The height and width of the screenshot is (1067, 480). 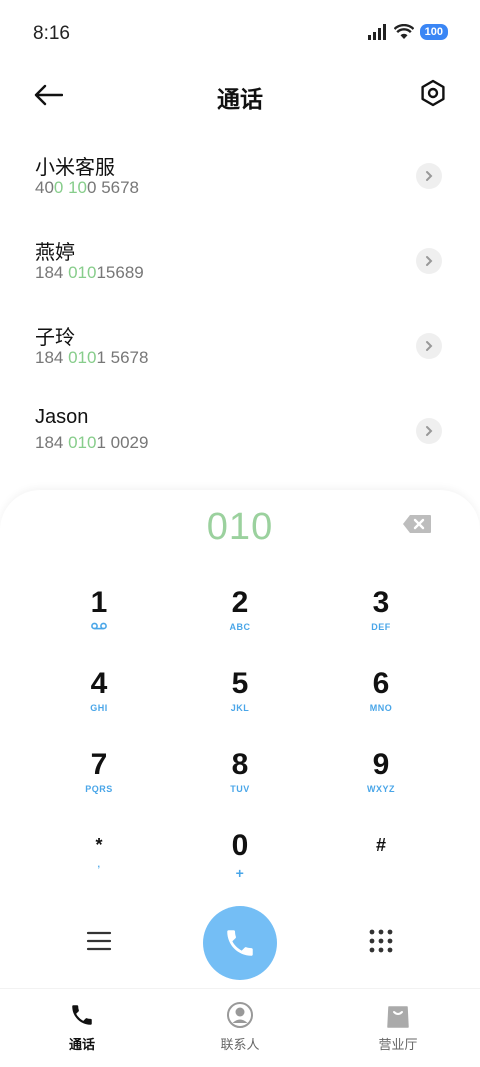 I want to click on keypad-icon, so click(x=381, y=941).